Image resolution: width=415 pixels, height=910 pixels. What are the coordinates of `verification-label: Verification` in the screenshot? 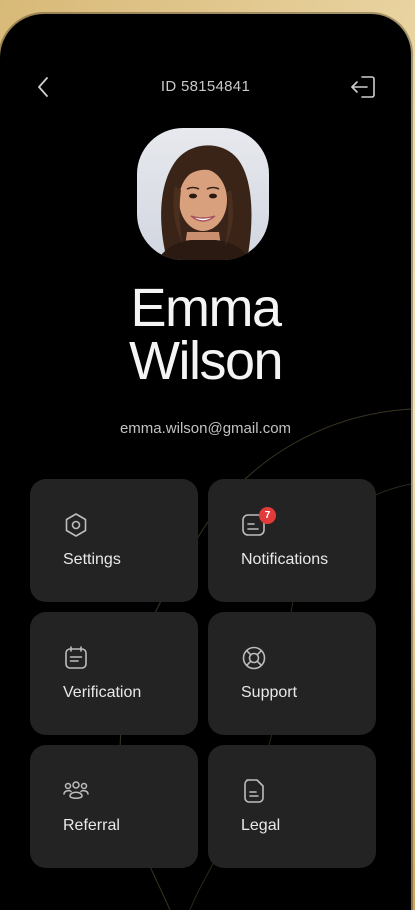 It's located at (102, 692).